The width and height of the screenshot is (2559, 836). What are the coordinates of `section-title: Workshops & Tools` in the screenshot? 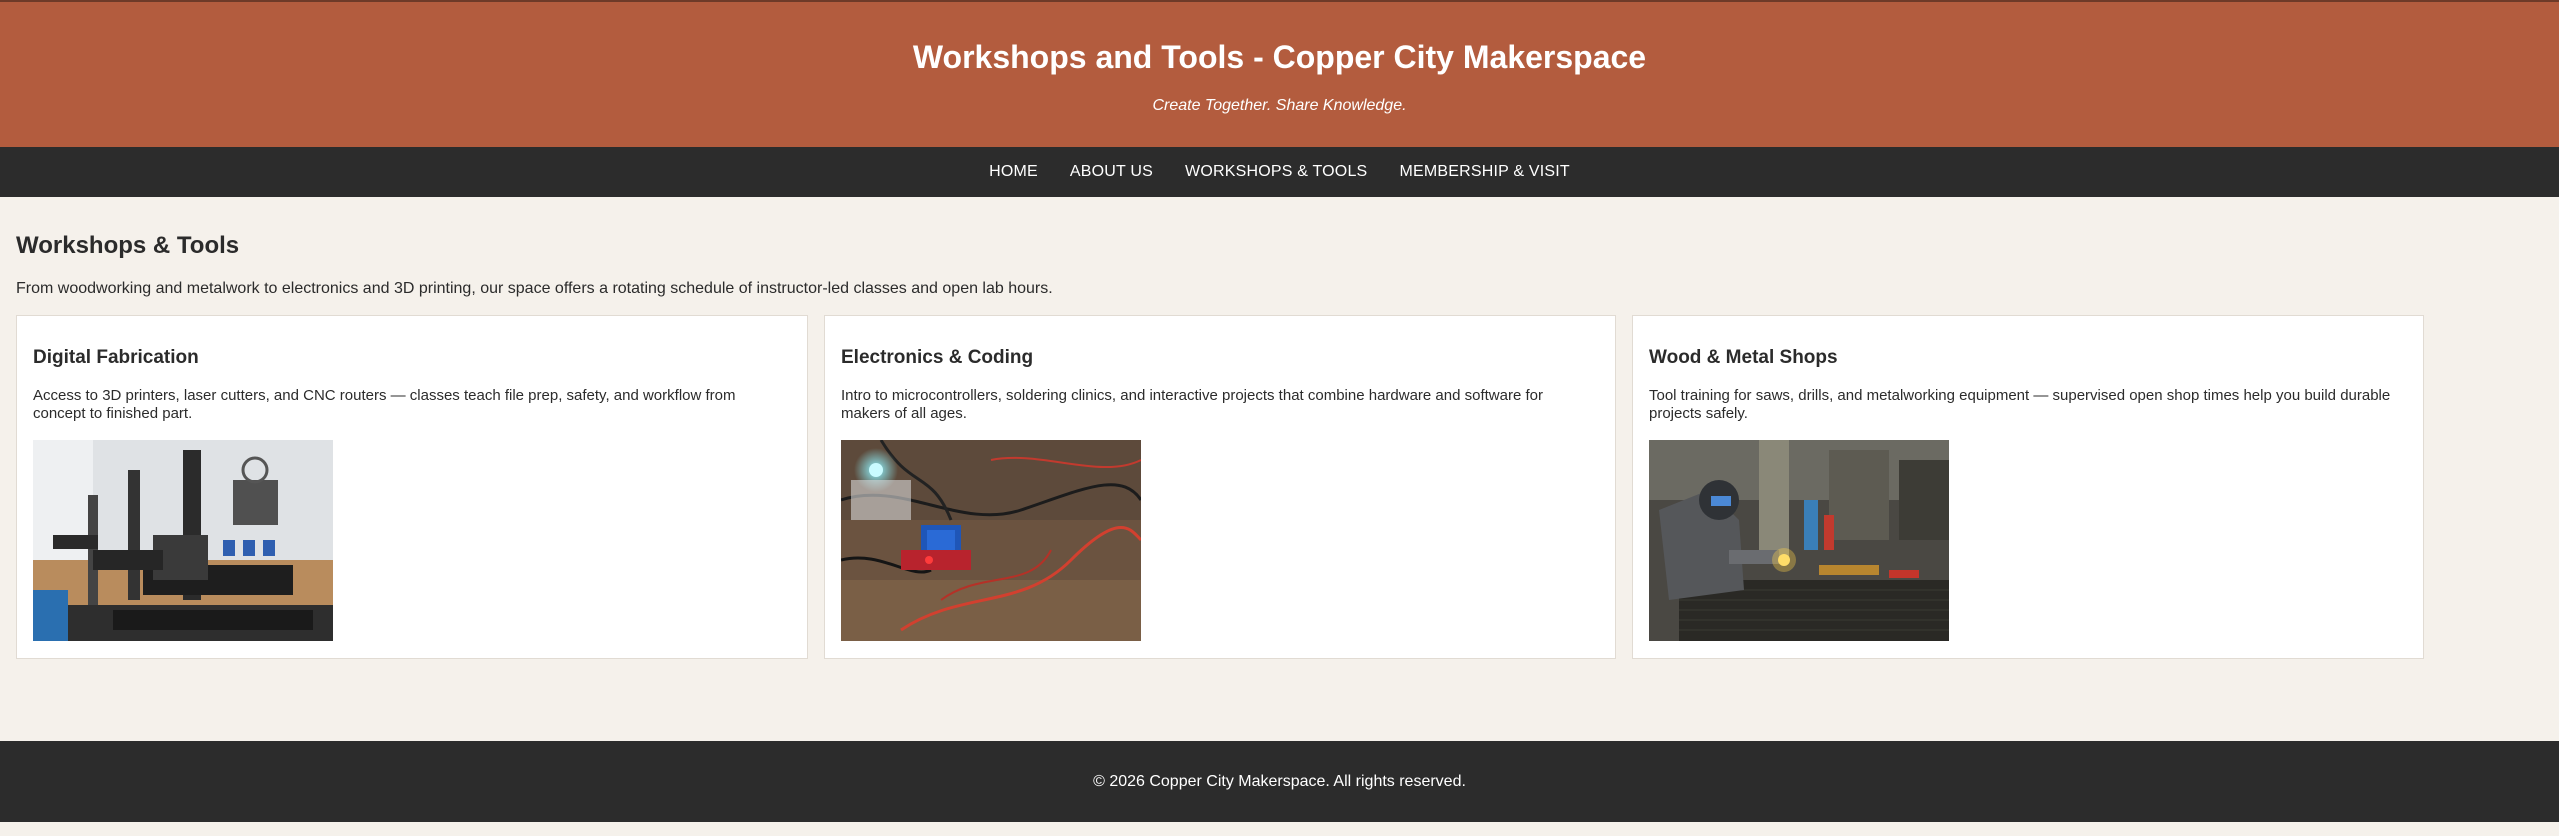 It's located at (128, 245).